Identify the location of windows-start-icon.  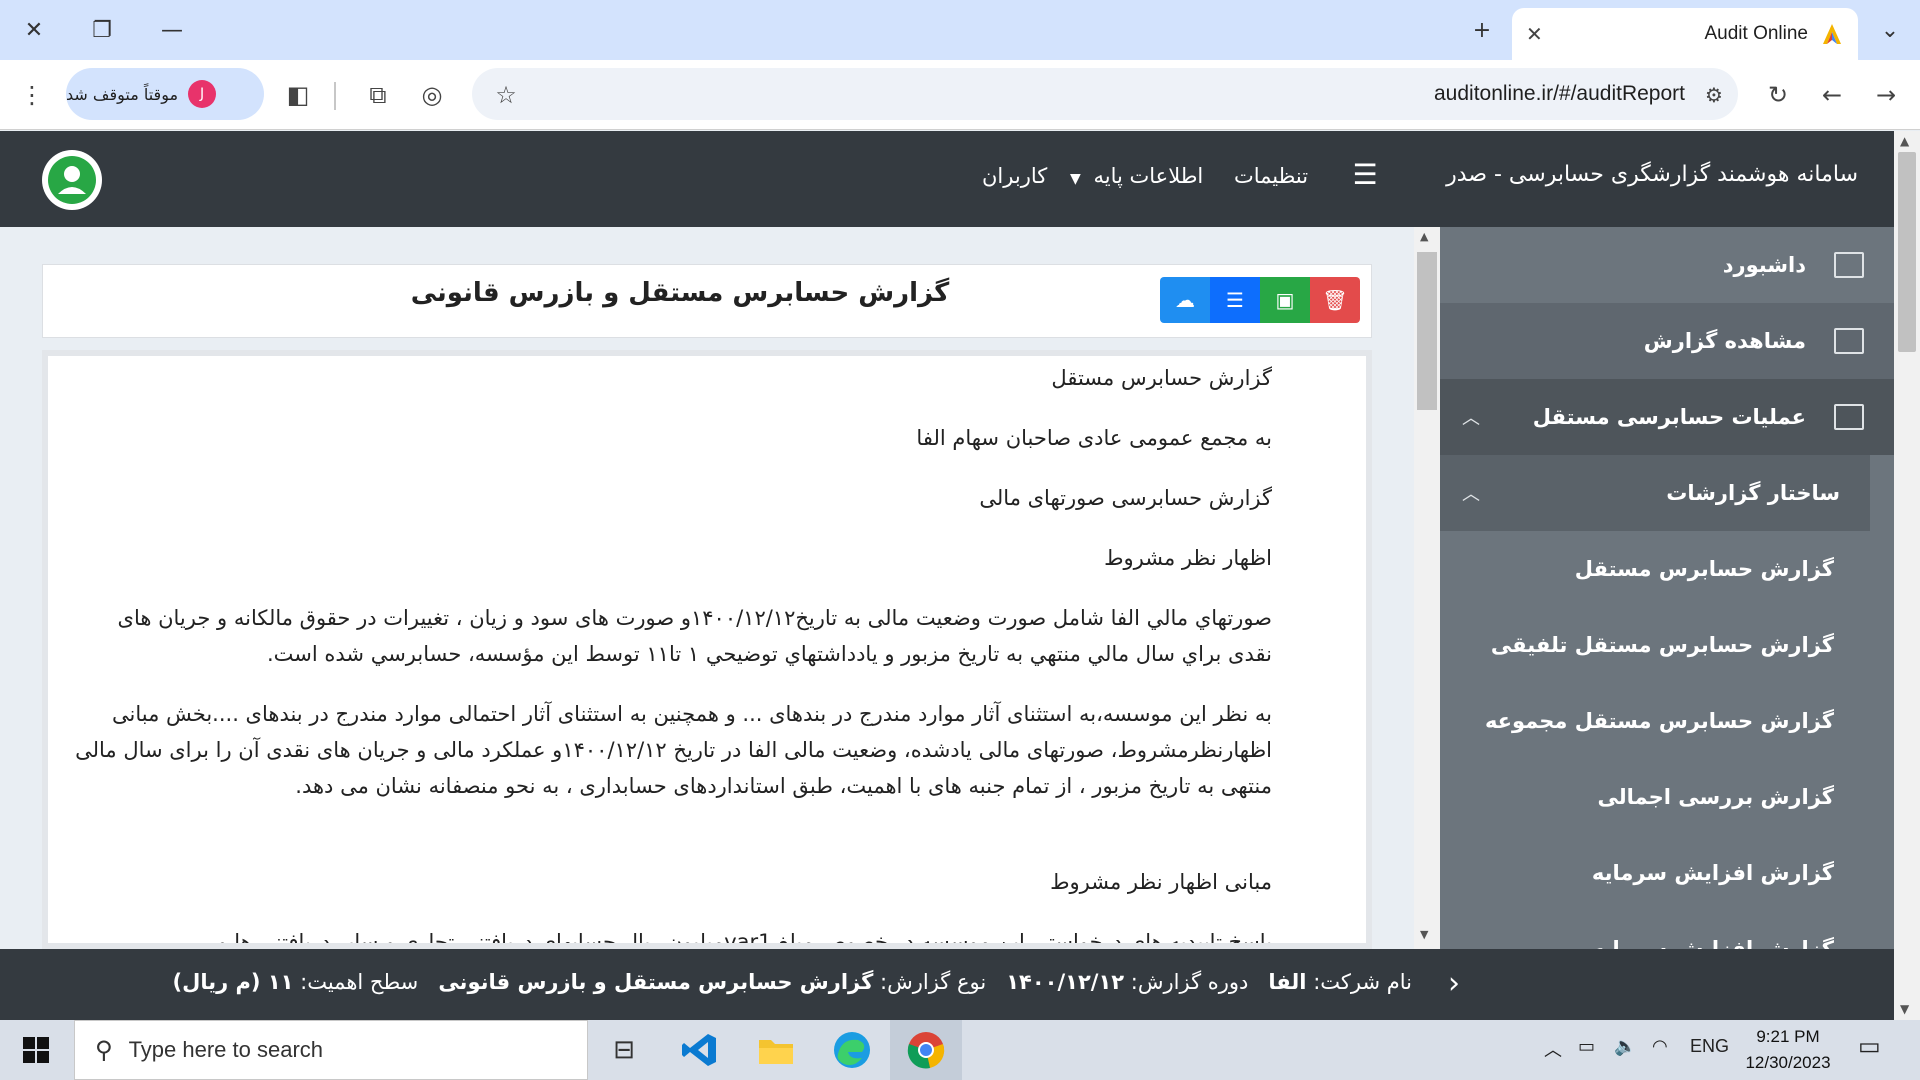
(36, 1050).